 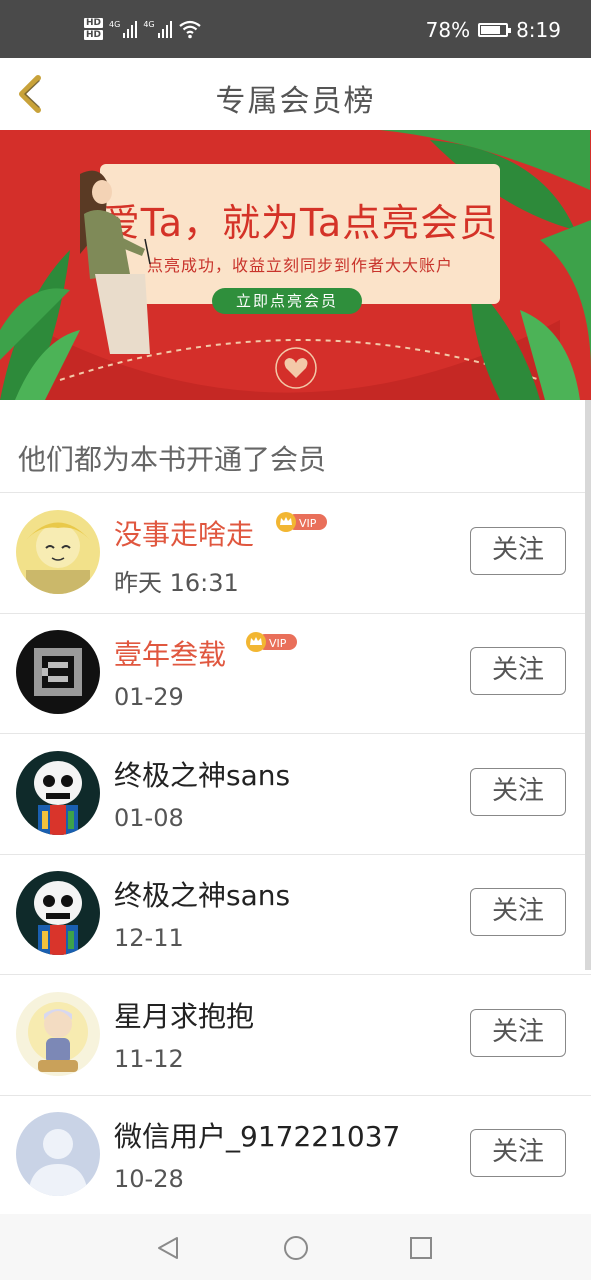 What do you see at coordinates (448, 30) in the screenshot?
I see `battery-percent: 78%` at bounding box center [448, 30].